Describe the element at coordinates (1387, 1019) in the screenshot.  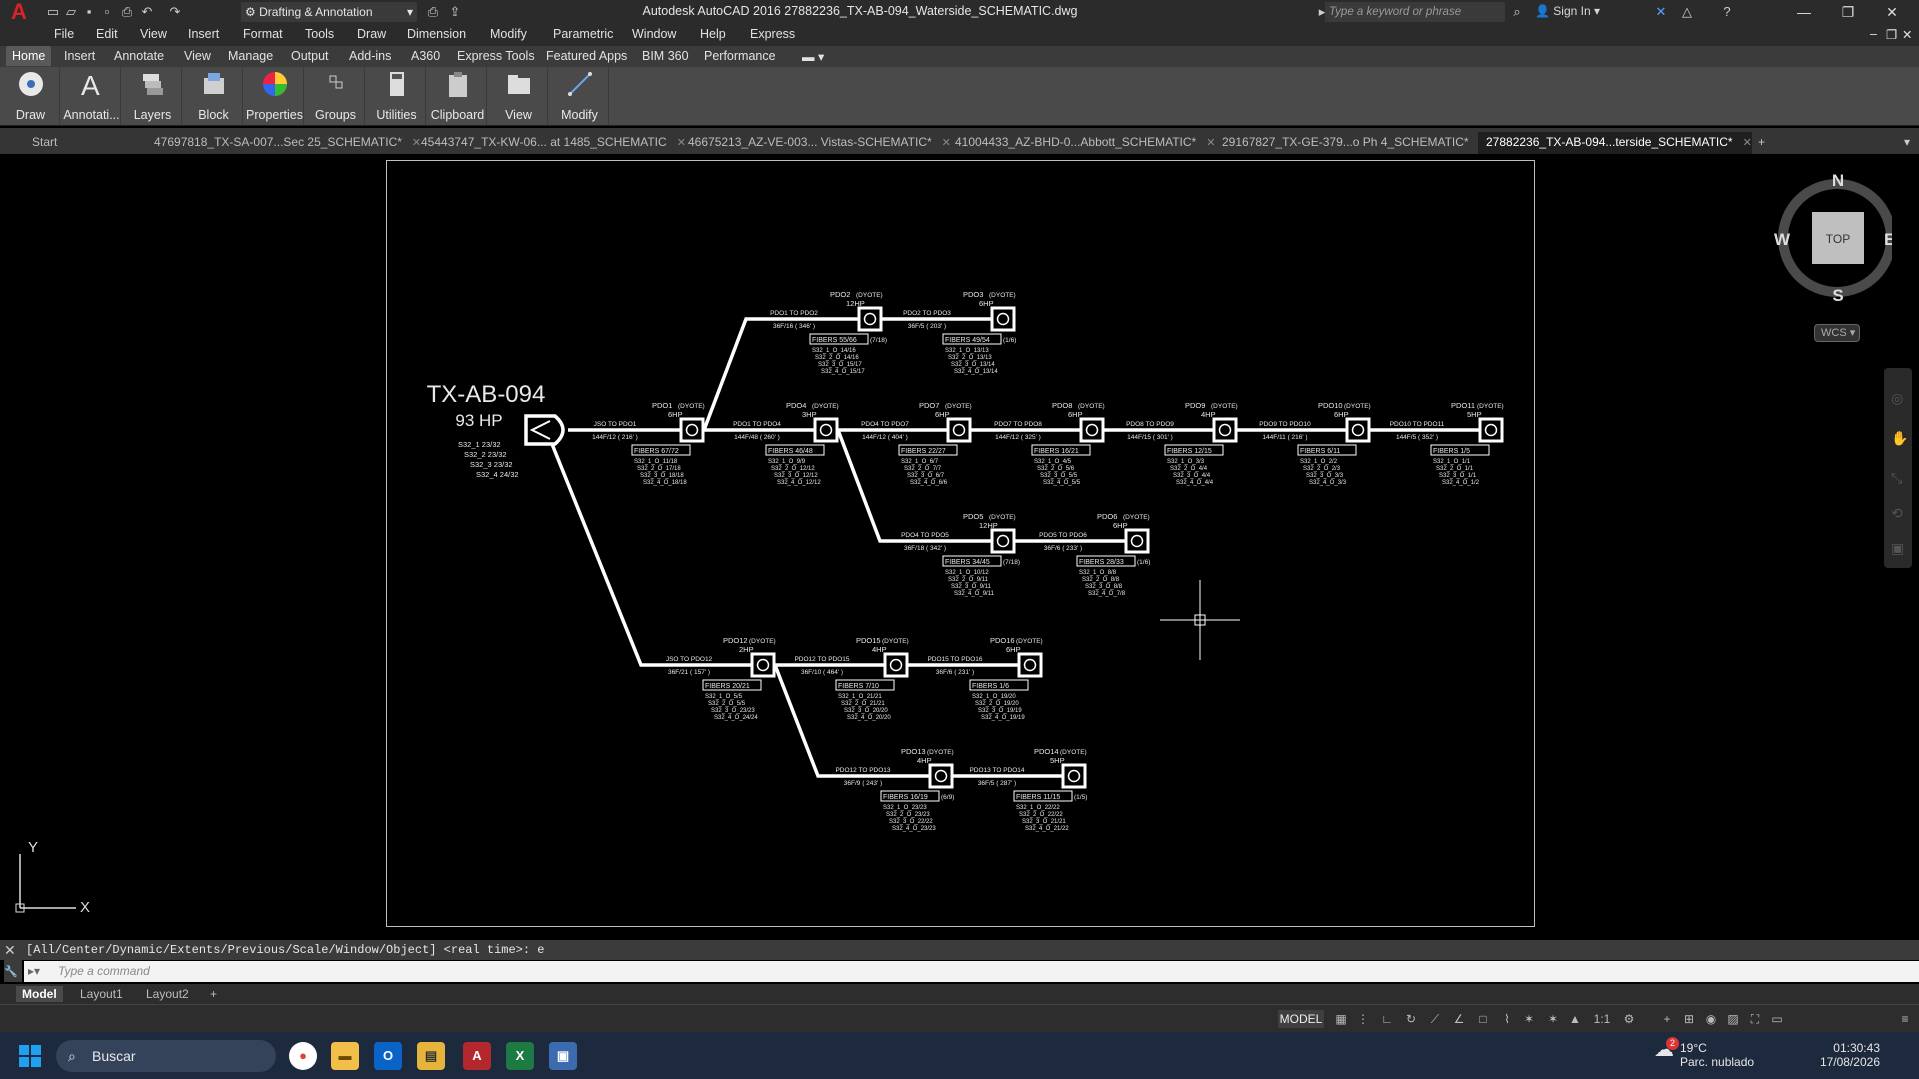
I see `ortho-icon: ∟` at that location.